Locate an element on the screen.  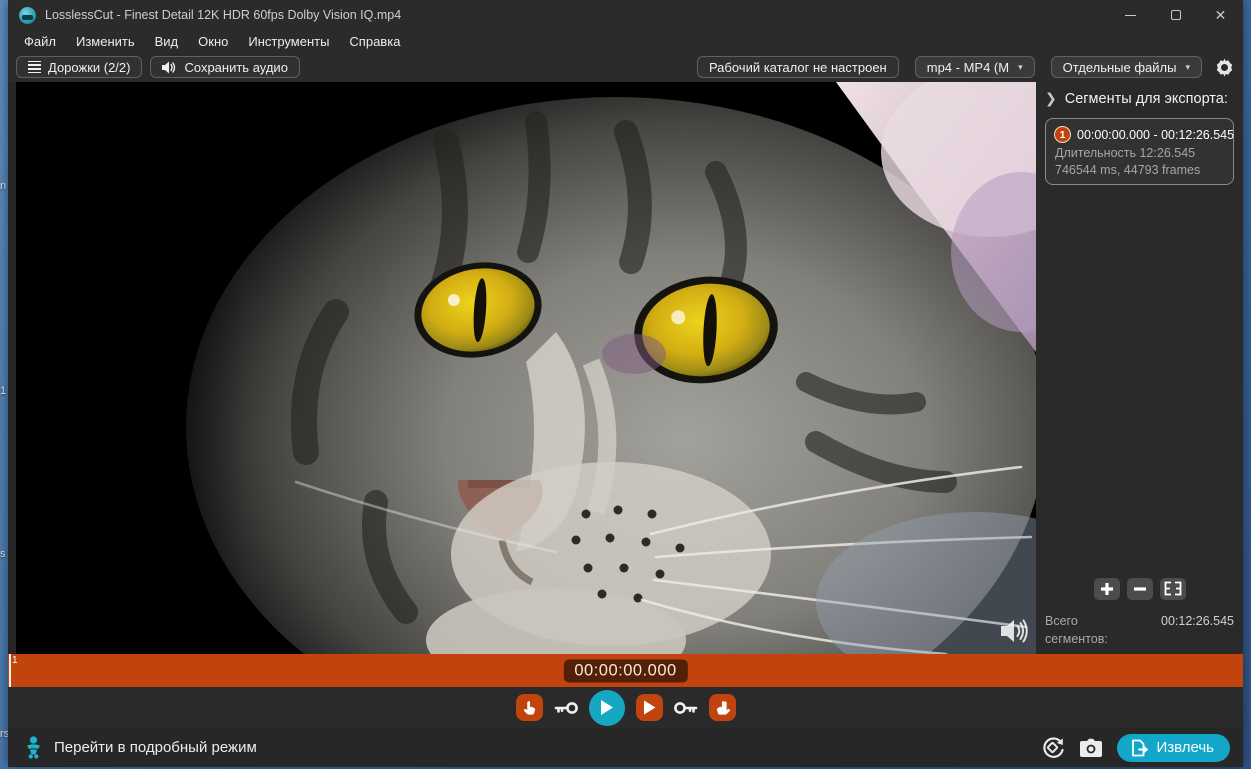
baby-icon is located at coordinates (33, 747).